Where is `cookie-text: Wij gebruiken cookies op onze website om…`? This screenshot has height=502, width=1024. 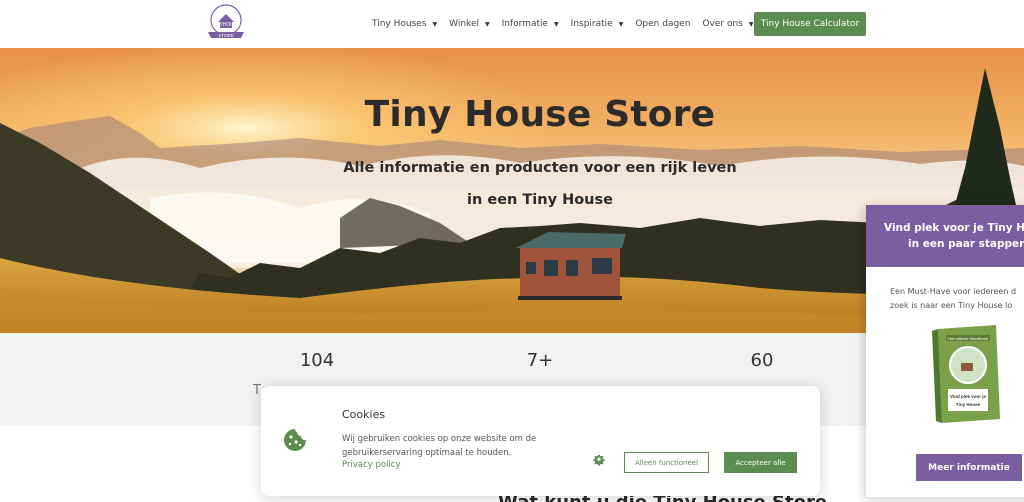 cookie-text: Wij gebruiken cookies op onze website om… is located at coordinates (439, 446).